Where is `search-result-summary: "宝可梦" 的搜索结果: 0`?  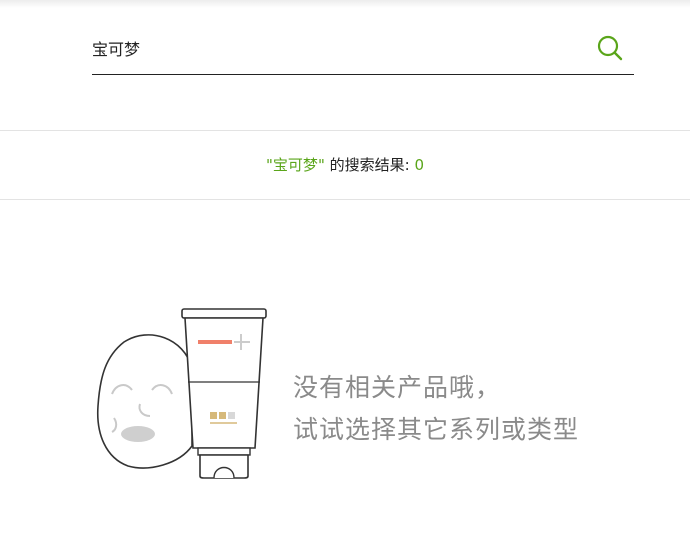
search-result-summary: "宝可梦" 的搜索结果: 0 is located at coordinates (345, 165).